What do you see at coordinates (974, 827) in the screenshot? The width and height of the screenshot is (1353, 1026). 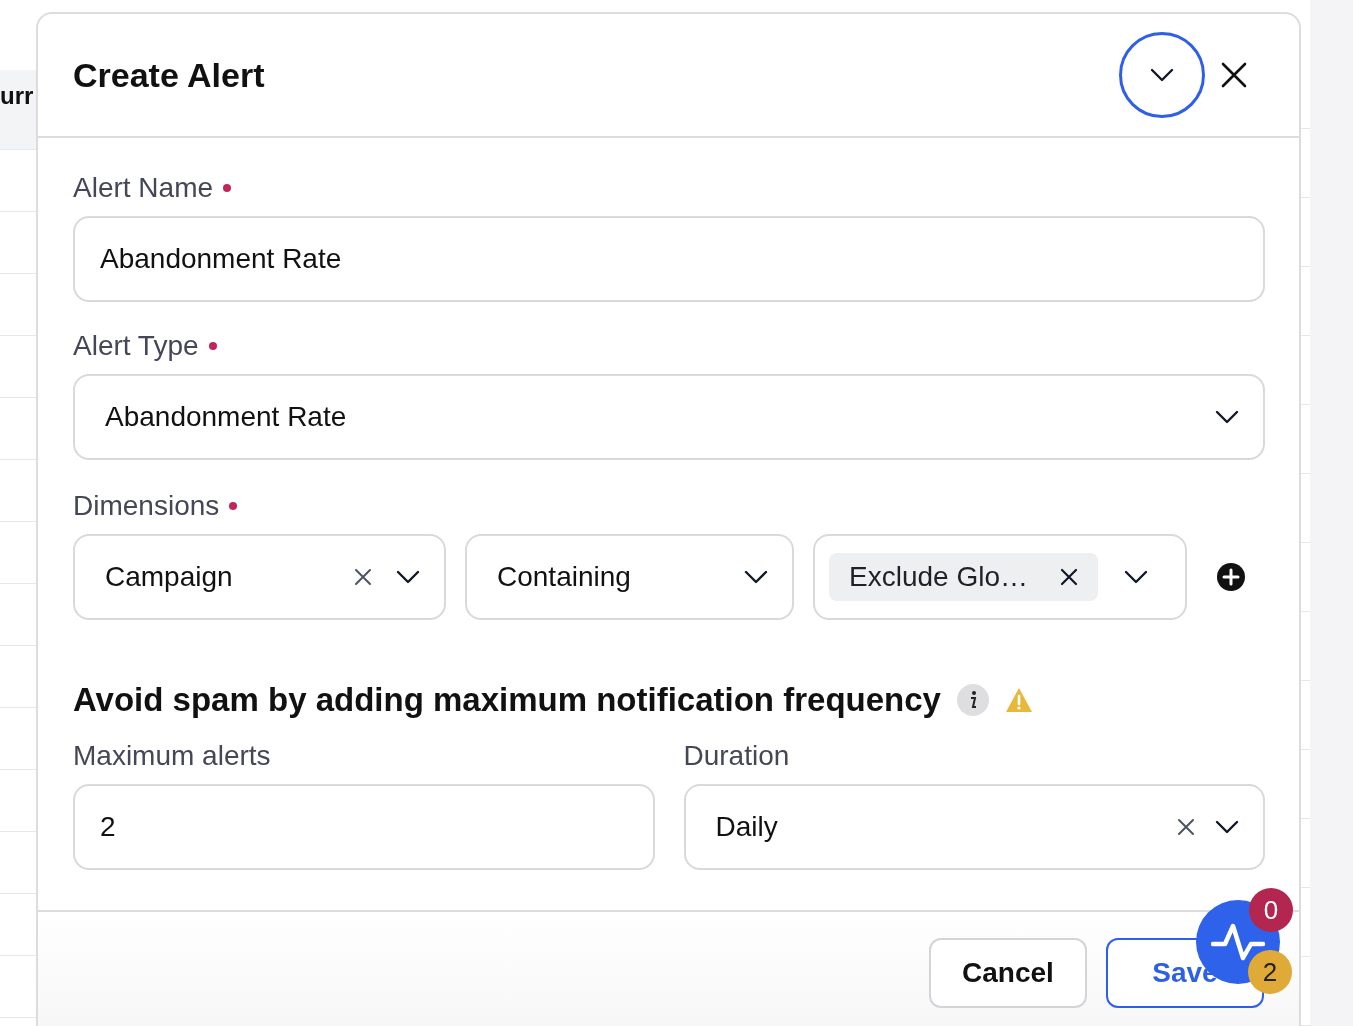 I see `duration-select: Daily` at bounding box center [974, 827].